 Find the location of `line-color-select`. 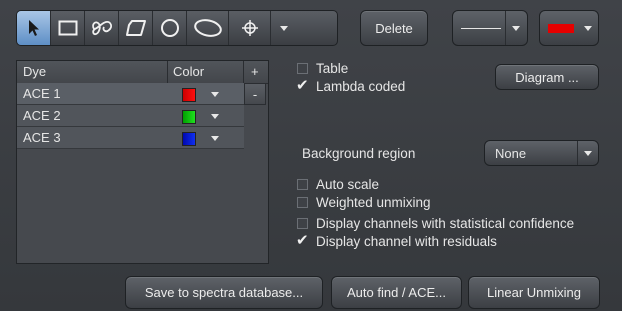

line-color-select is located at coordinates (569, 28).